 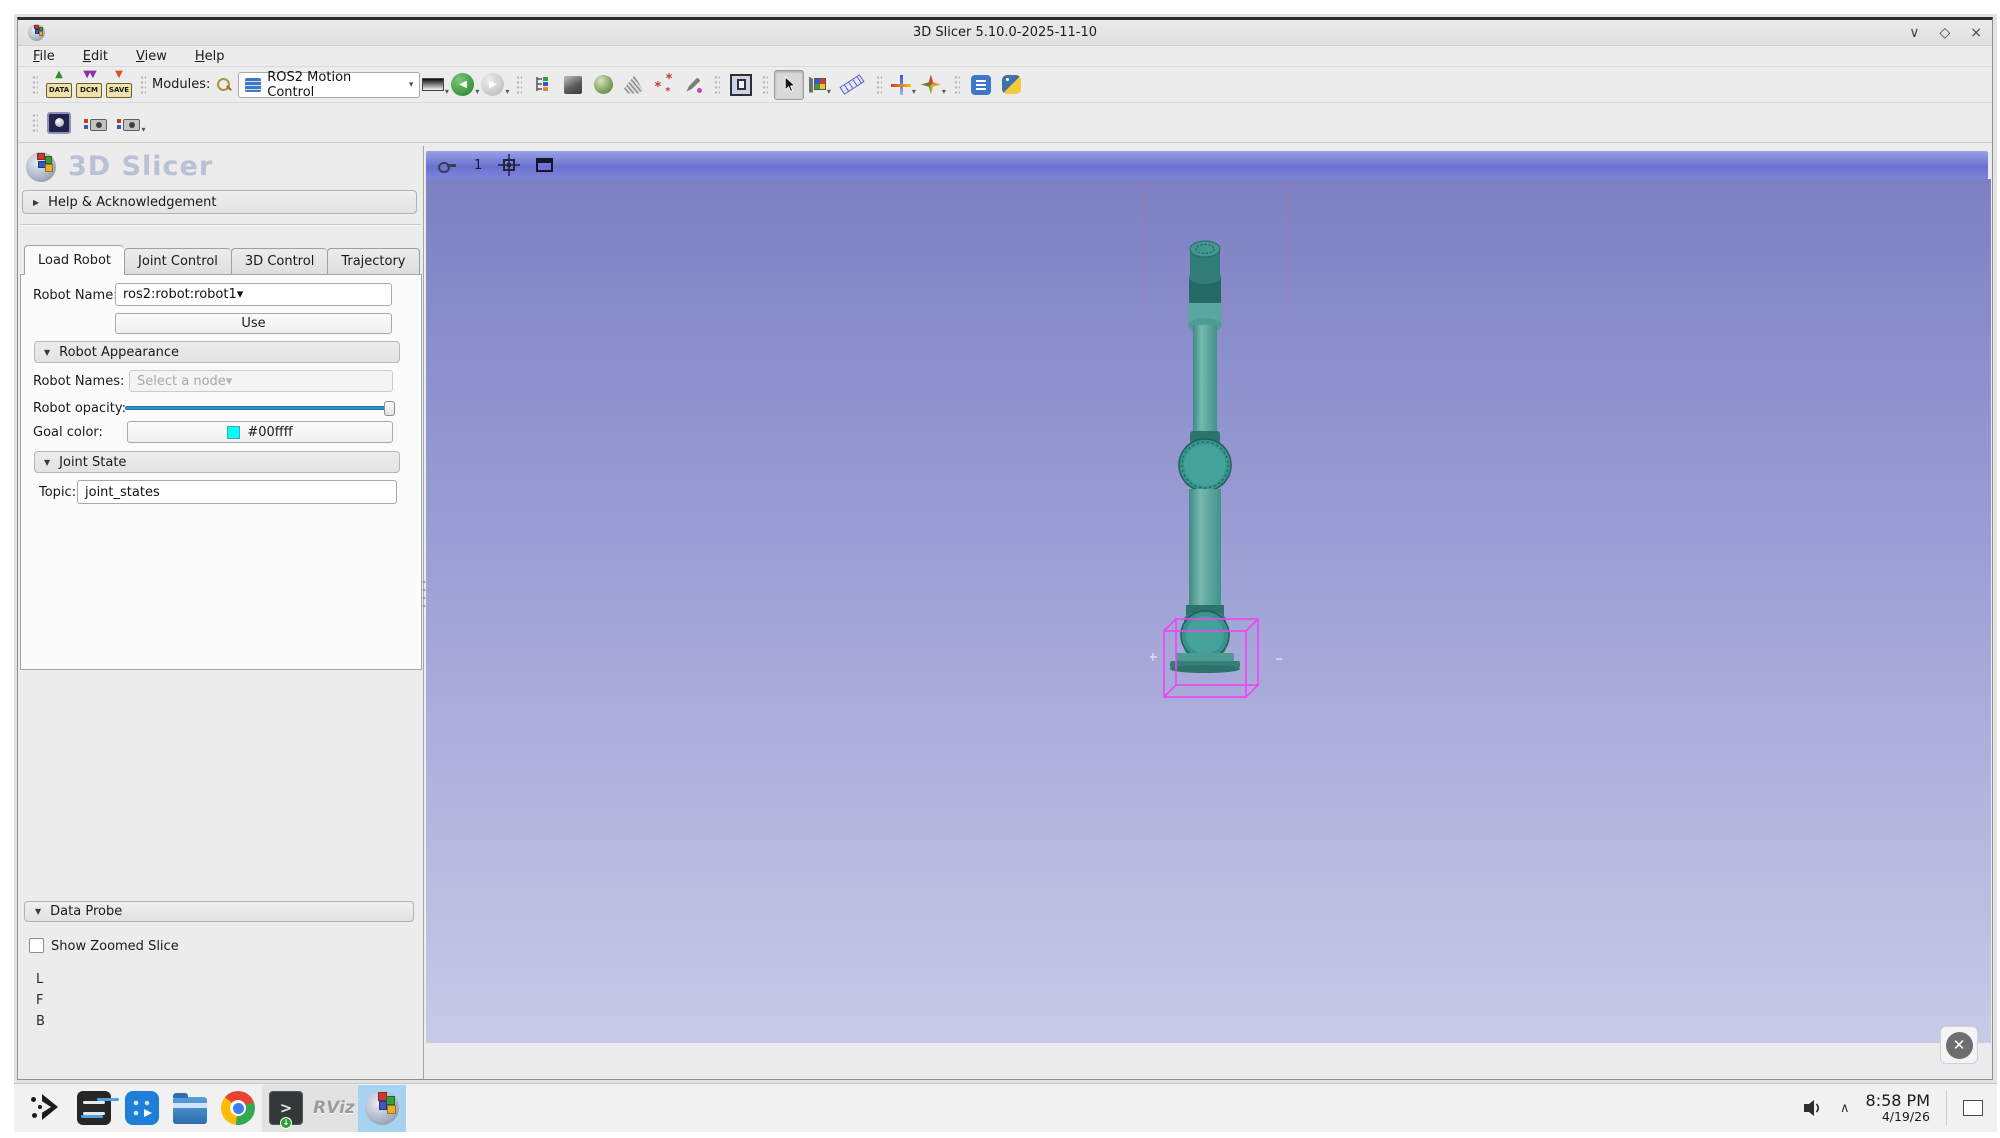 I want to click on robot-appearance-section: ▼ Robot Appearance, so click(x=217, y=352).